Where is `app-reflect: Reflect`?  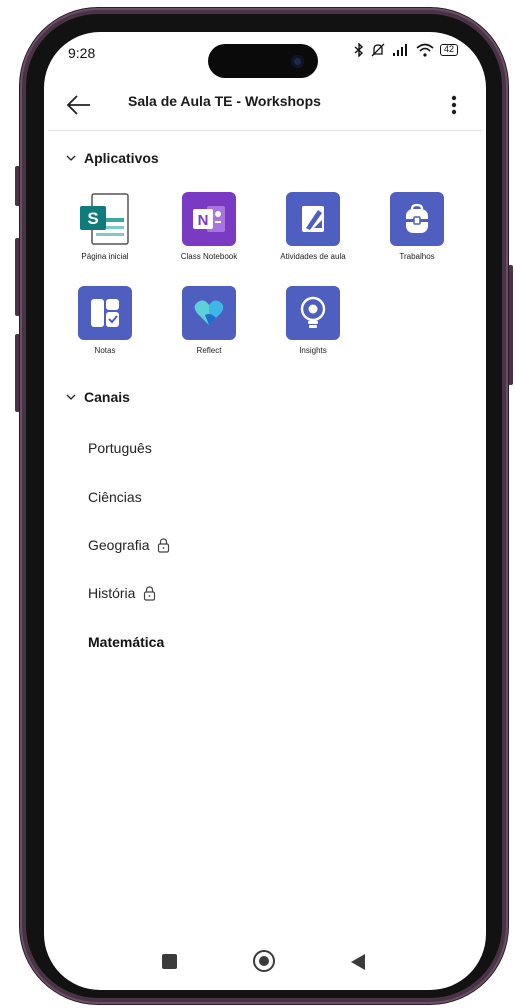 app-reflect: Reflect is located at coordinates (209, 320).